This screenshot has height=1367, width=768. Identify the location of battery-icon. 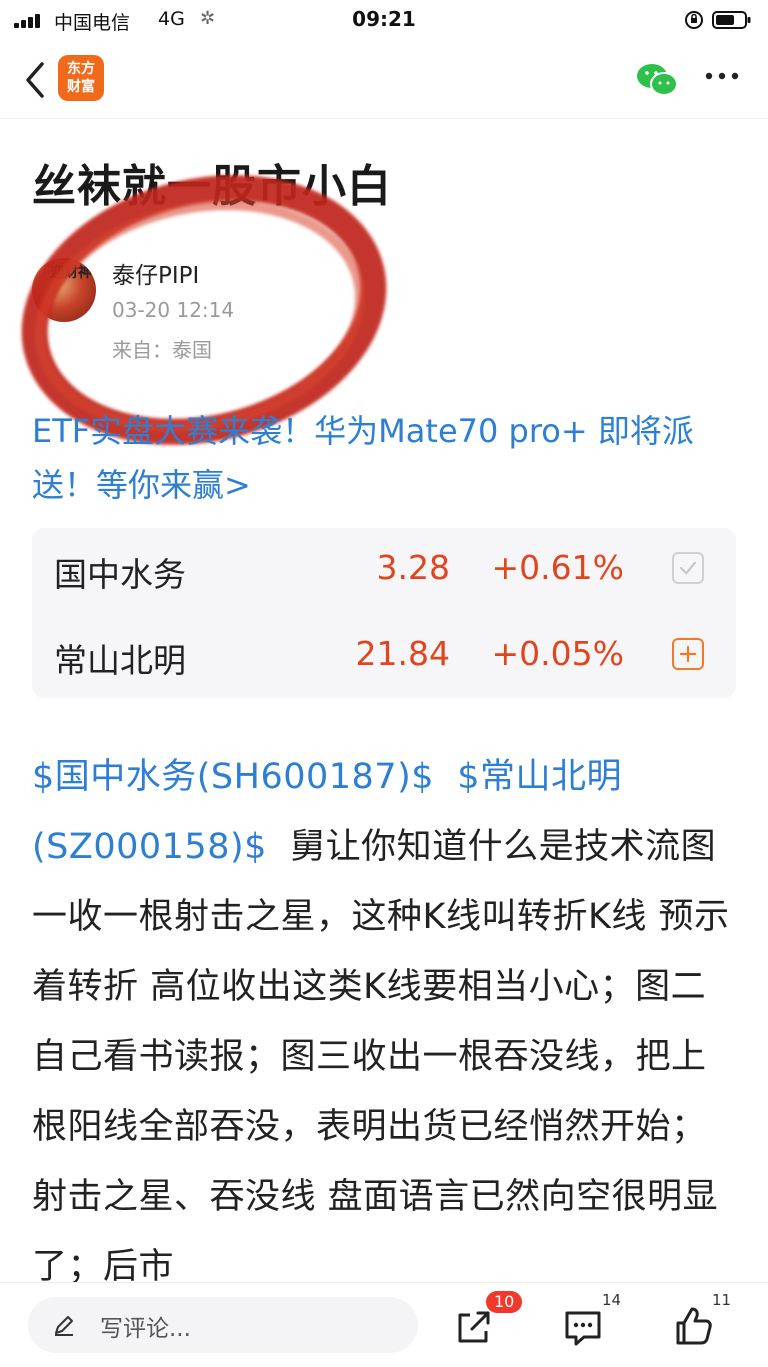
(731, 20).